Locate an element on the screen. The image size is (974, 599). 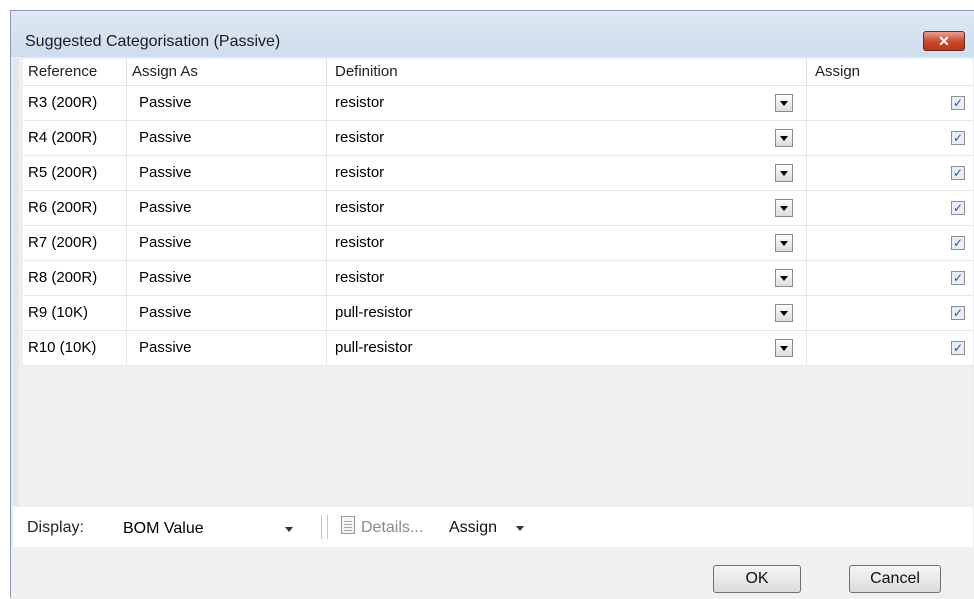
column-header-reference: Reference is located at coordinates (75, 72).